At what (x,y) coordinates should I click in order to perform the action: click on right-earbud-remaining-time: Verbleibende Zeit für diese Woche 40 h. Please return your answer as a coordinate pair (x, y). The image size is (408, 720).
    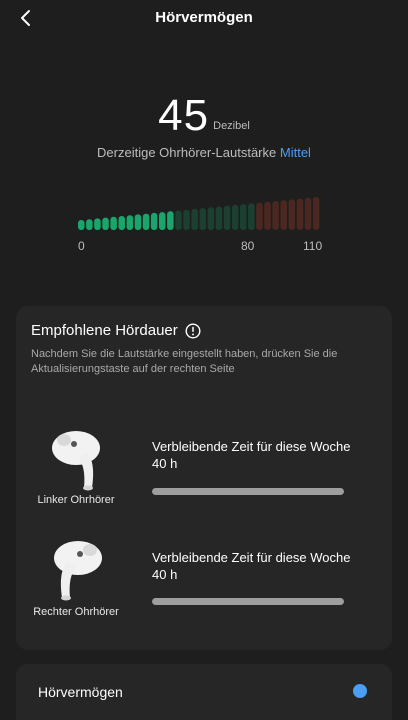
    Looking at the image, I should click on (251, 566).